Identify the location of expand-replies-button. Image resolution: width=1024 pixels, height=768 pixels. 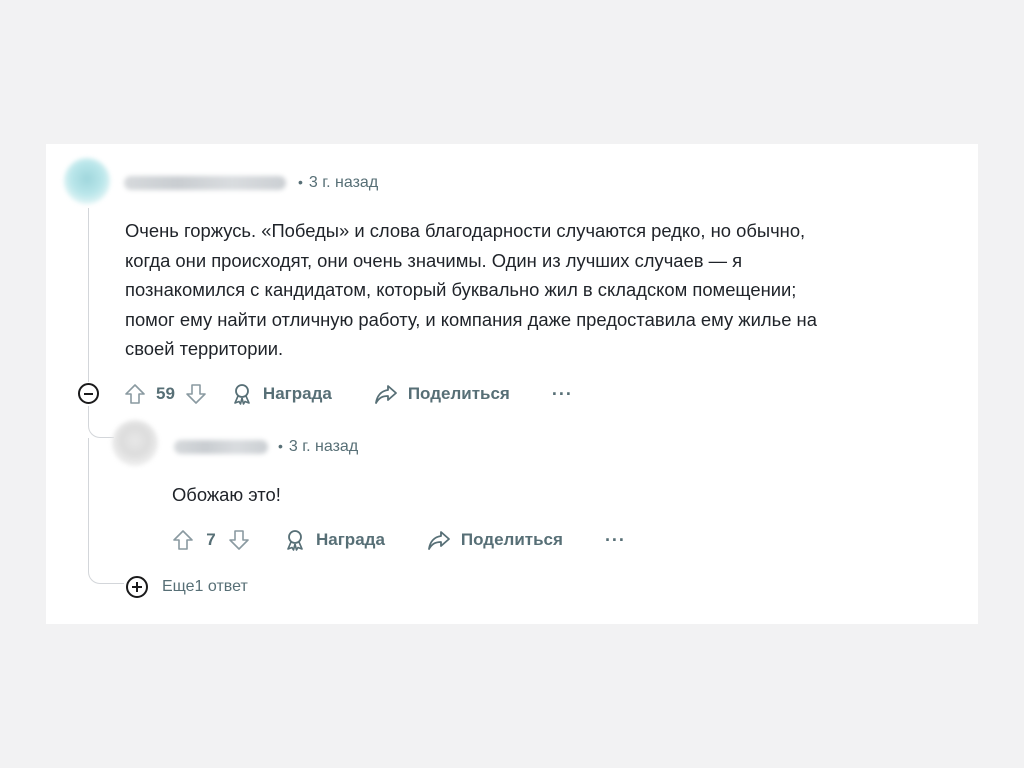
(137, 587).